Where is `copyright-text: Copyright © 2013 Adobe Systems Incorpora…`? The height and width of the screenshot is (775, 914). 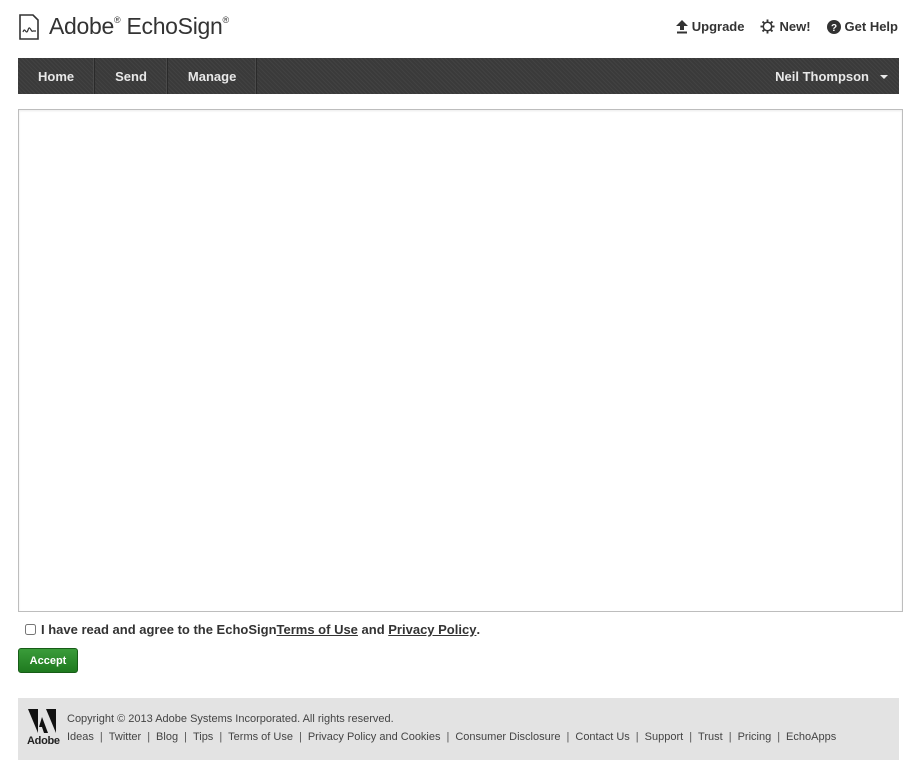
copyright-text: Copyright © 2013 Adobe Systems Incorpora… is located at coordinates (230, 719).